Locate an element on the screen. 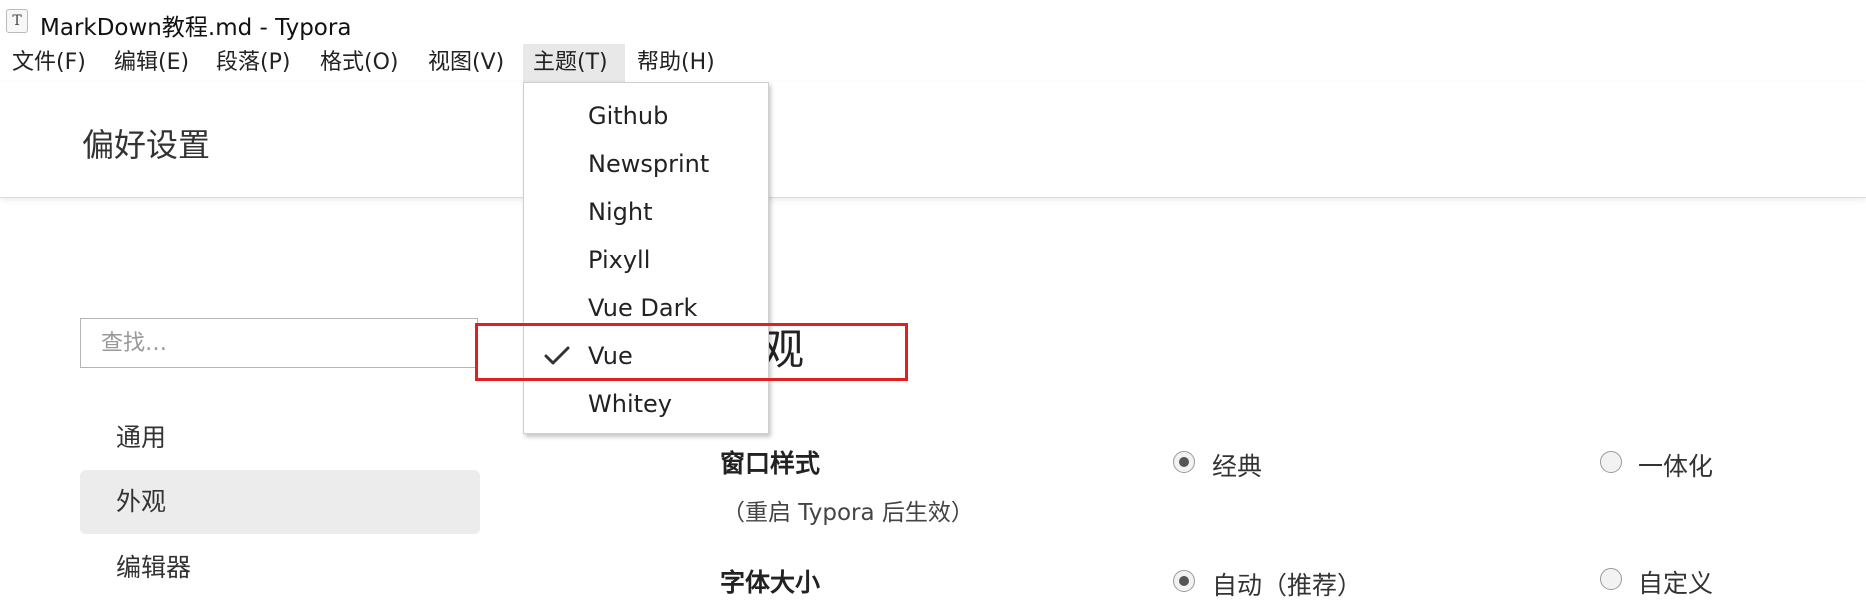 The image size is (1866, 610). theme-item-whitey: Whitey is located at coordinates (630, 404).